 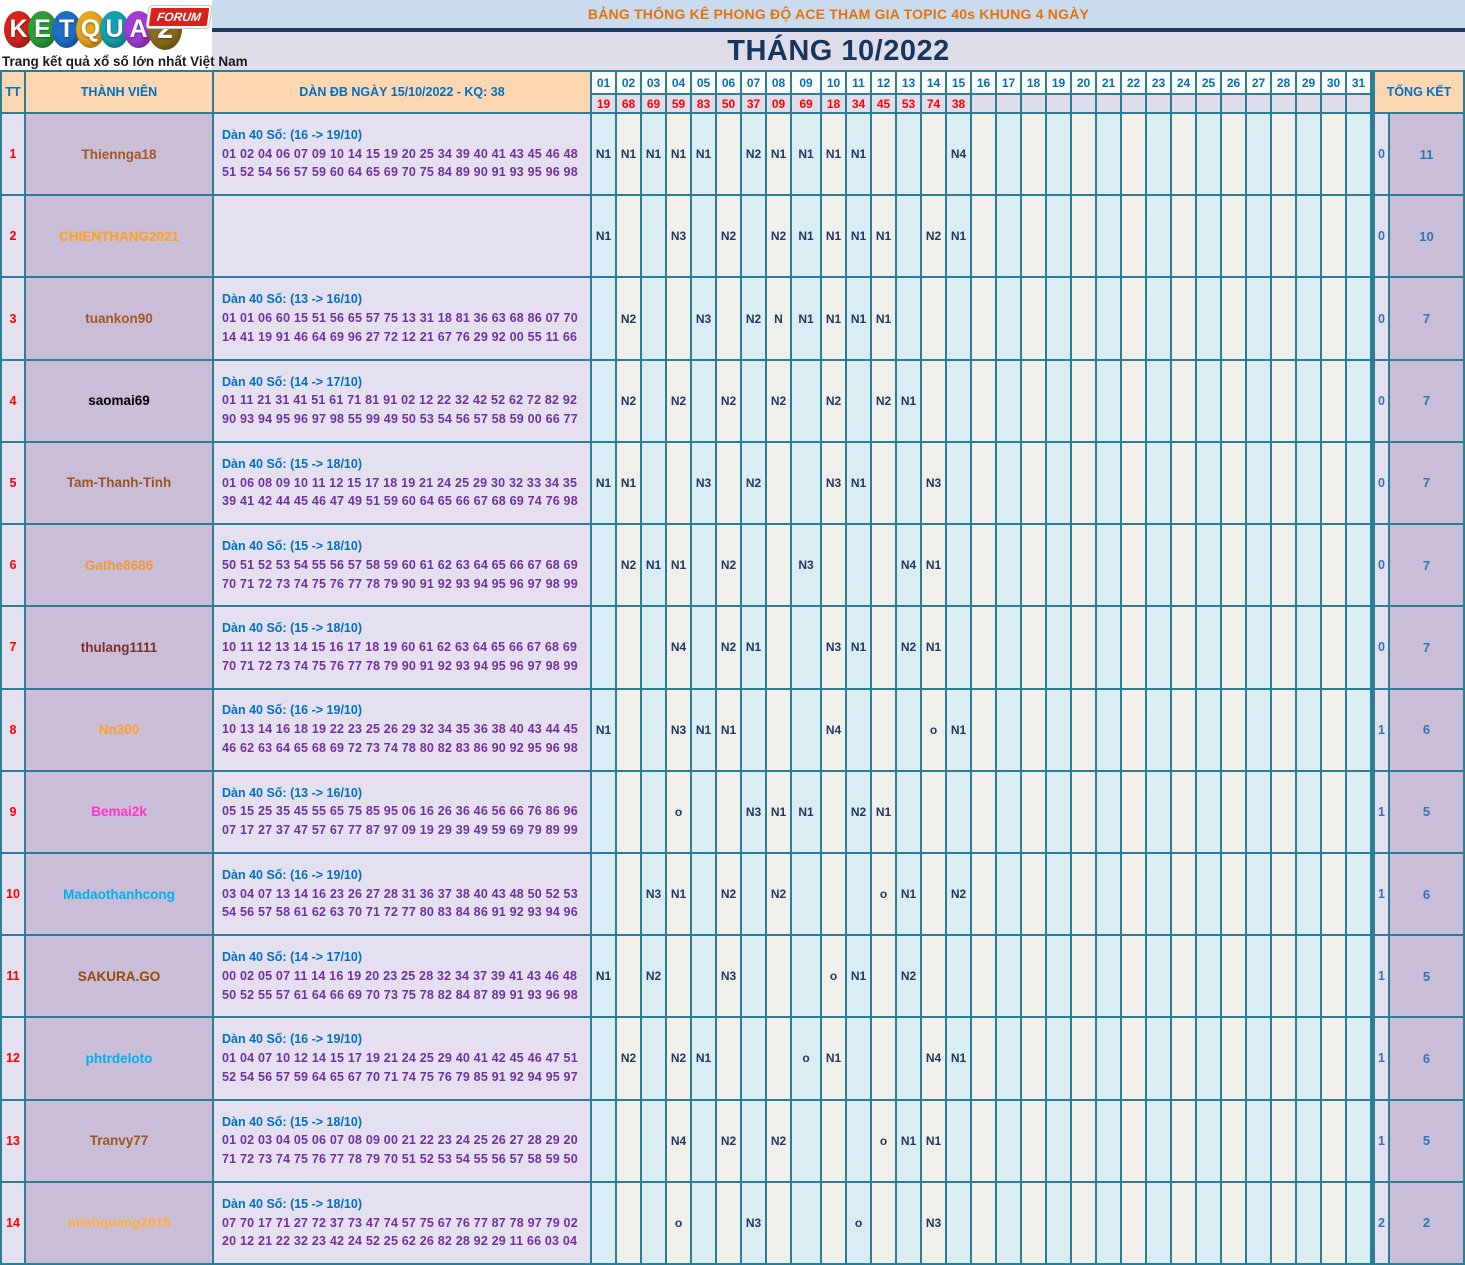 What do you see at coordinates (119, 318) in the screenshot?
I see `member-name: tuankon90` at bounding box center [119, 318].